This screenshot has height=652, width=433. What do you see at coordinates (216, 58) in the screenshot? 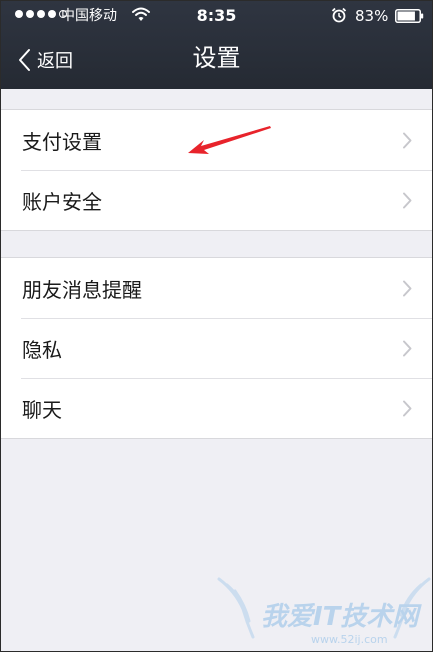
I see `page-title: 设置` at bounding box center [216, 58].